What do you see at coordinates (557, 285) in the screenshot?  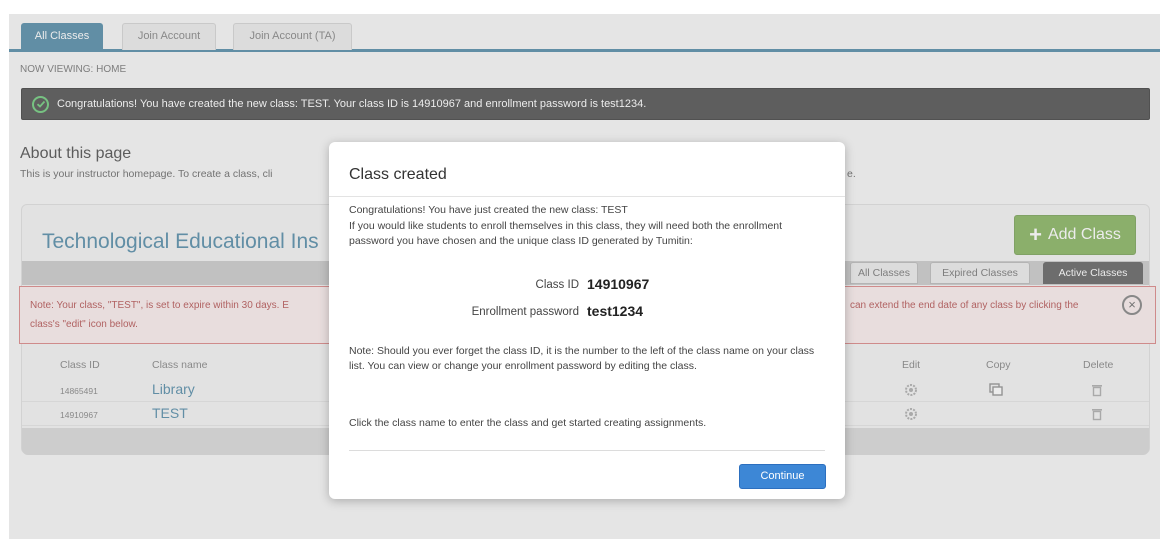 I see `class-id-label: Class ID` at bounding box center [557, 285].